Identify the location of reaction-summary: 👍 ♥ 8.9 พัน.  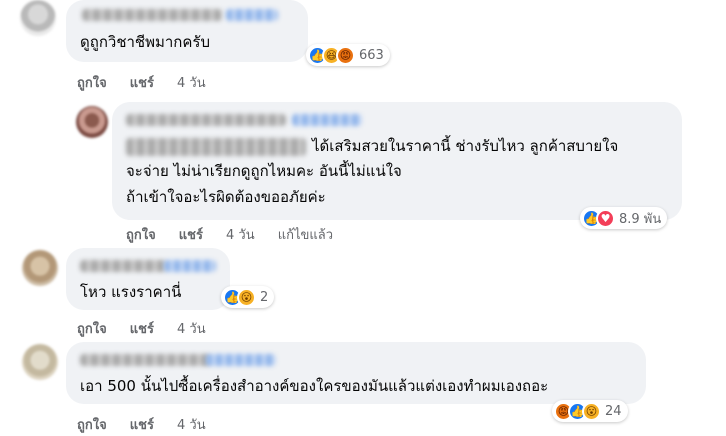
(624, 218).